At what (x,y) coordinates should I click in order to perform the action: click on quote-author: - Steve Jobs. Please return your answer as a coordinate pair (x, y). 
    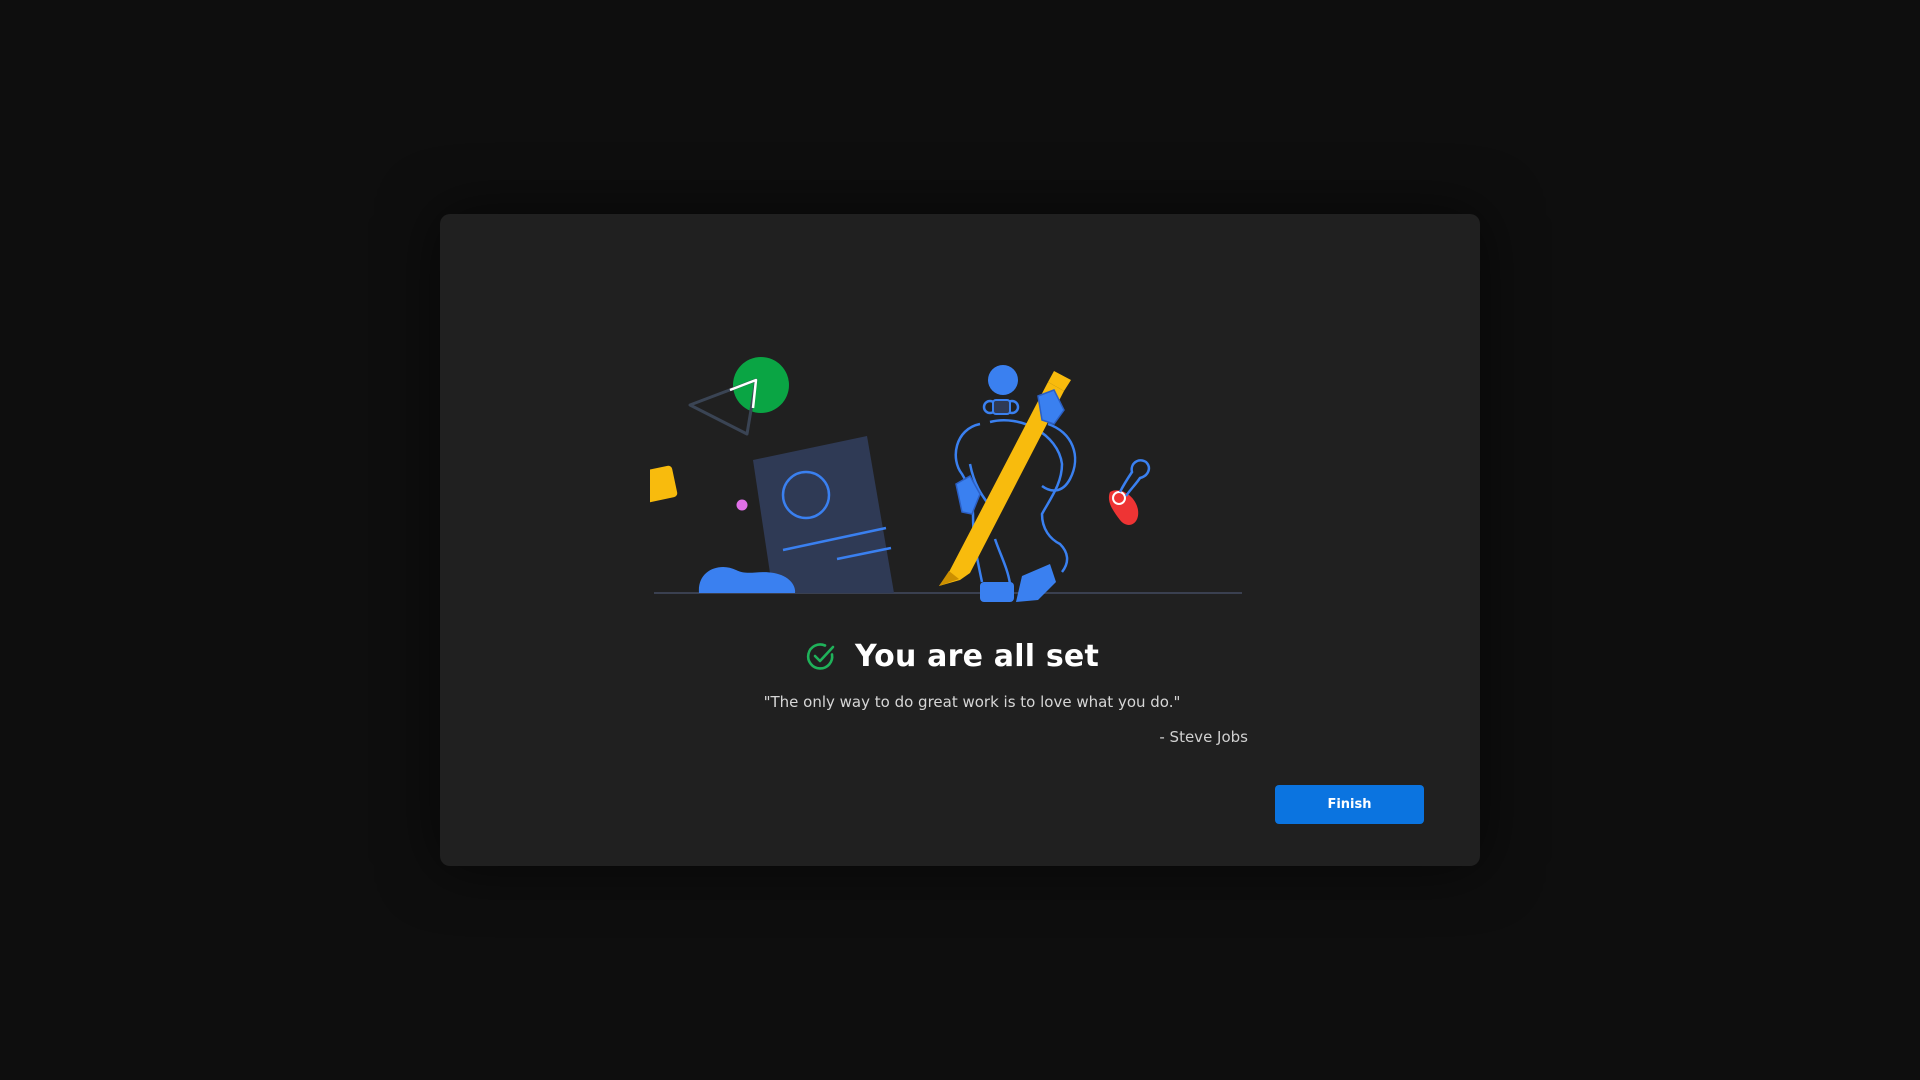
    Looking at the image, I should click on (1203, 737).